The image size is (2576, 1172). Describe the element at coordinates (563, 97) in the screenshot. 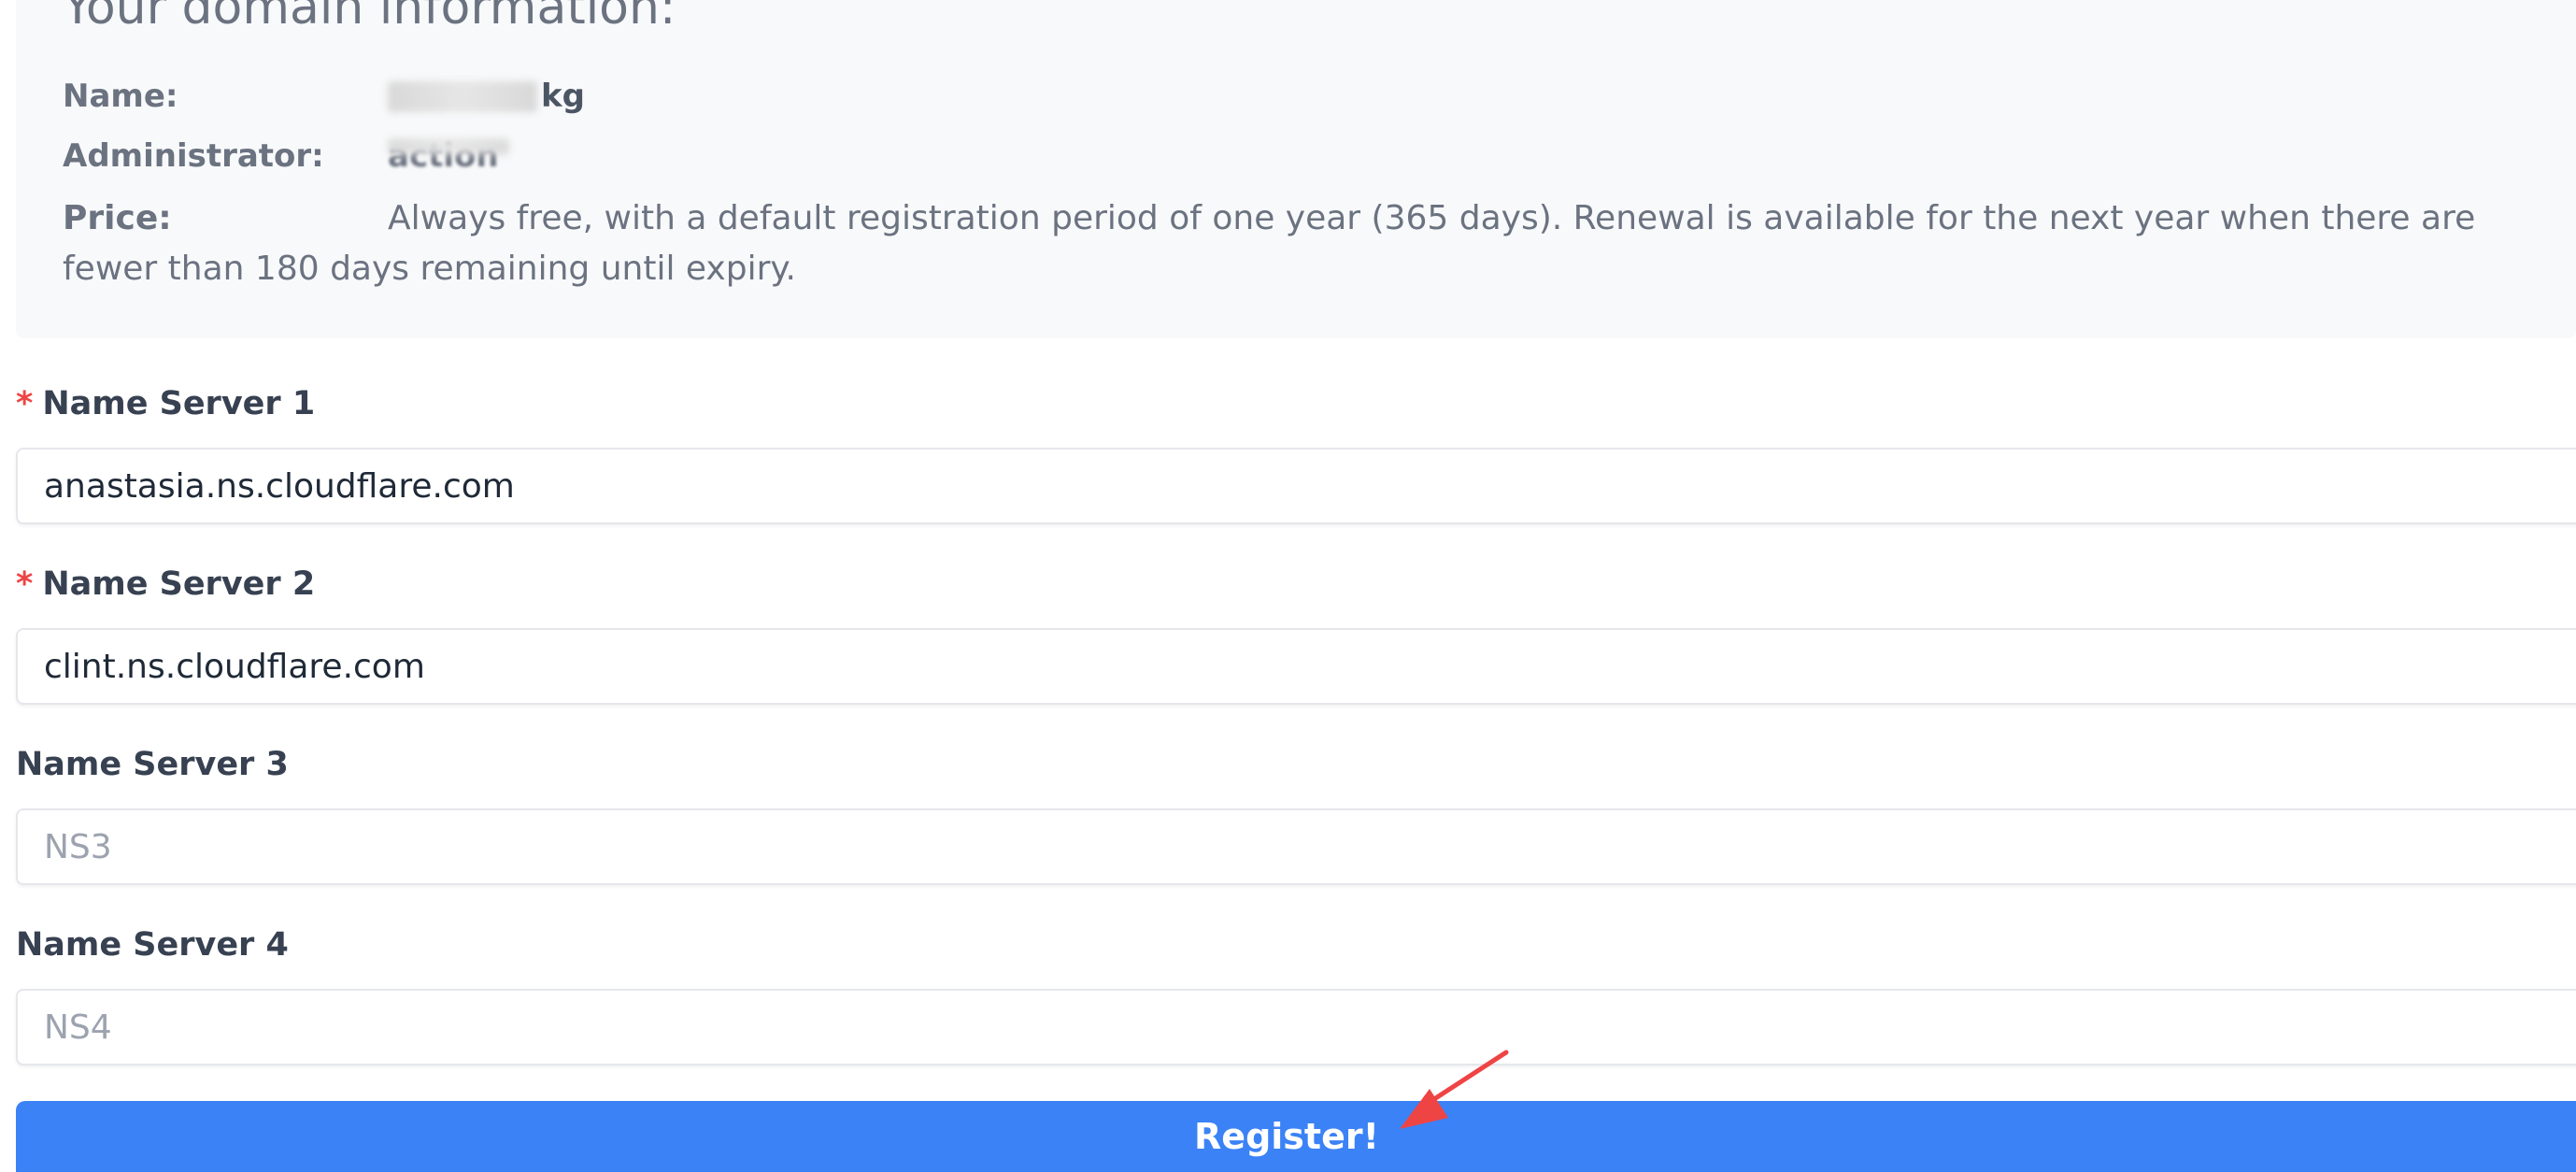

I see `domain-name-value: kg` at that location.